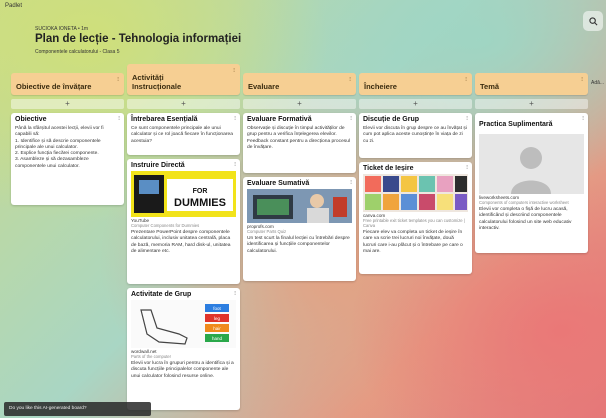 The width and height of the screenshot is (606, 418). What do you see at coordinates (303, 7) in the screenshot?
I see `top-bar: Padlet` at bounding box center [303, 7].